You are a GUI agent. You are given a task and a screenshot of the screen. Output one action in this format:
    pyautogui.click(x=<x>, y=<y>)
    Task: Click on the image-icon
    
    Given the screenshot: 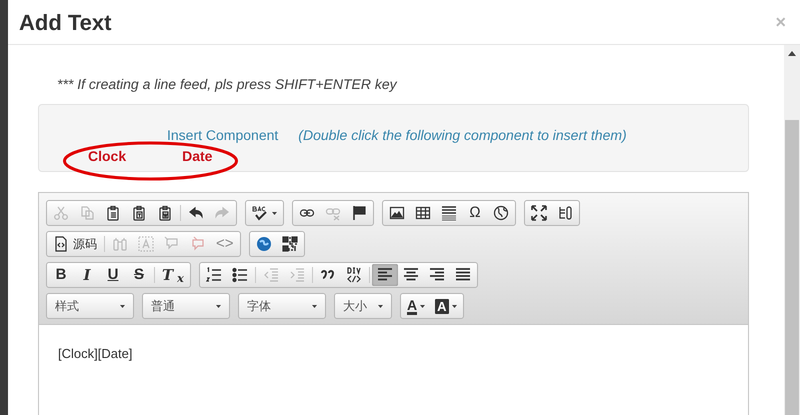 What is the action you would take?
    pyautogui.click(x=397, y=213)
    